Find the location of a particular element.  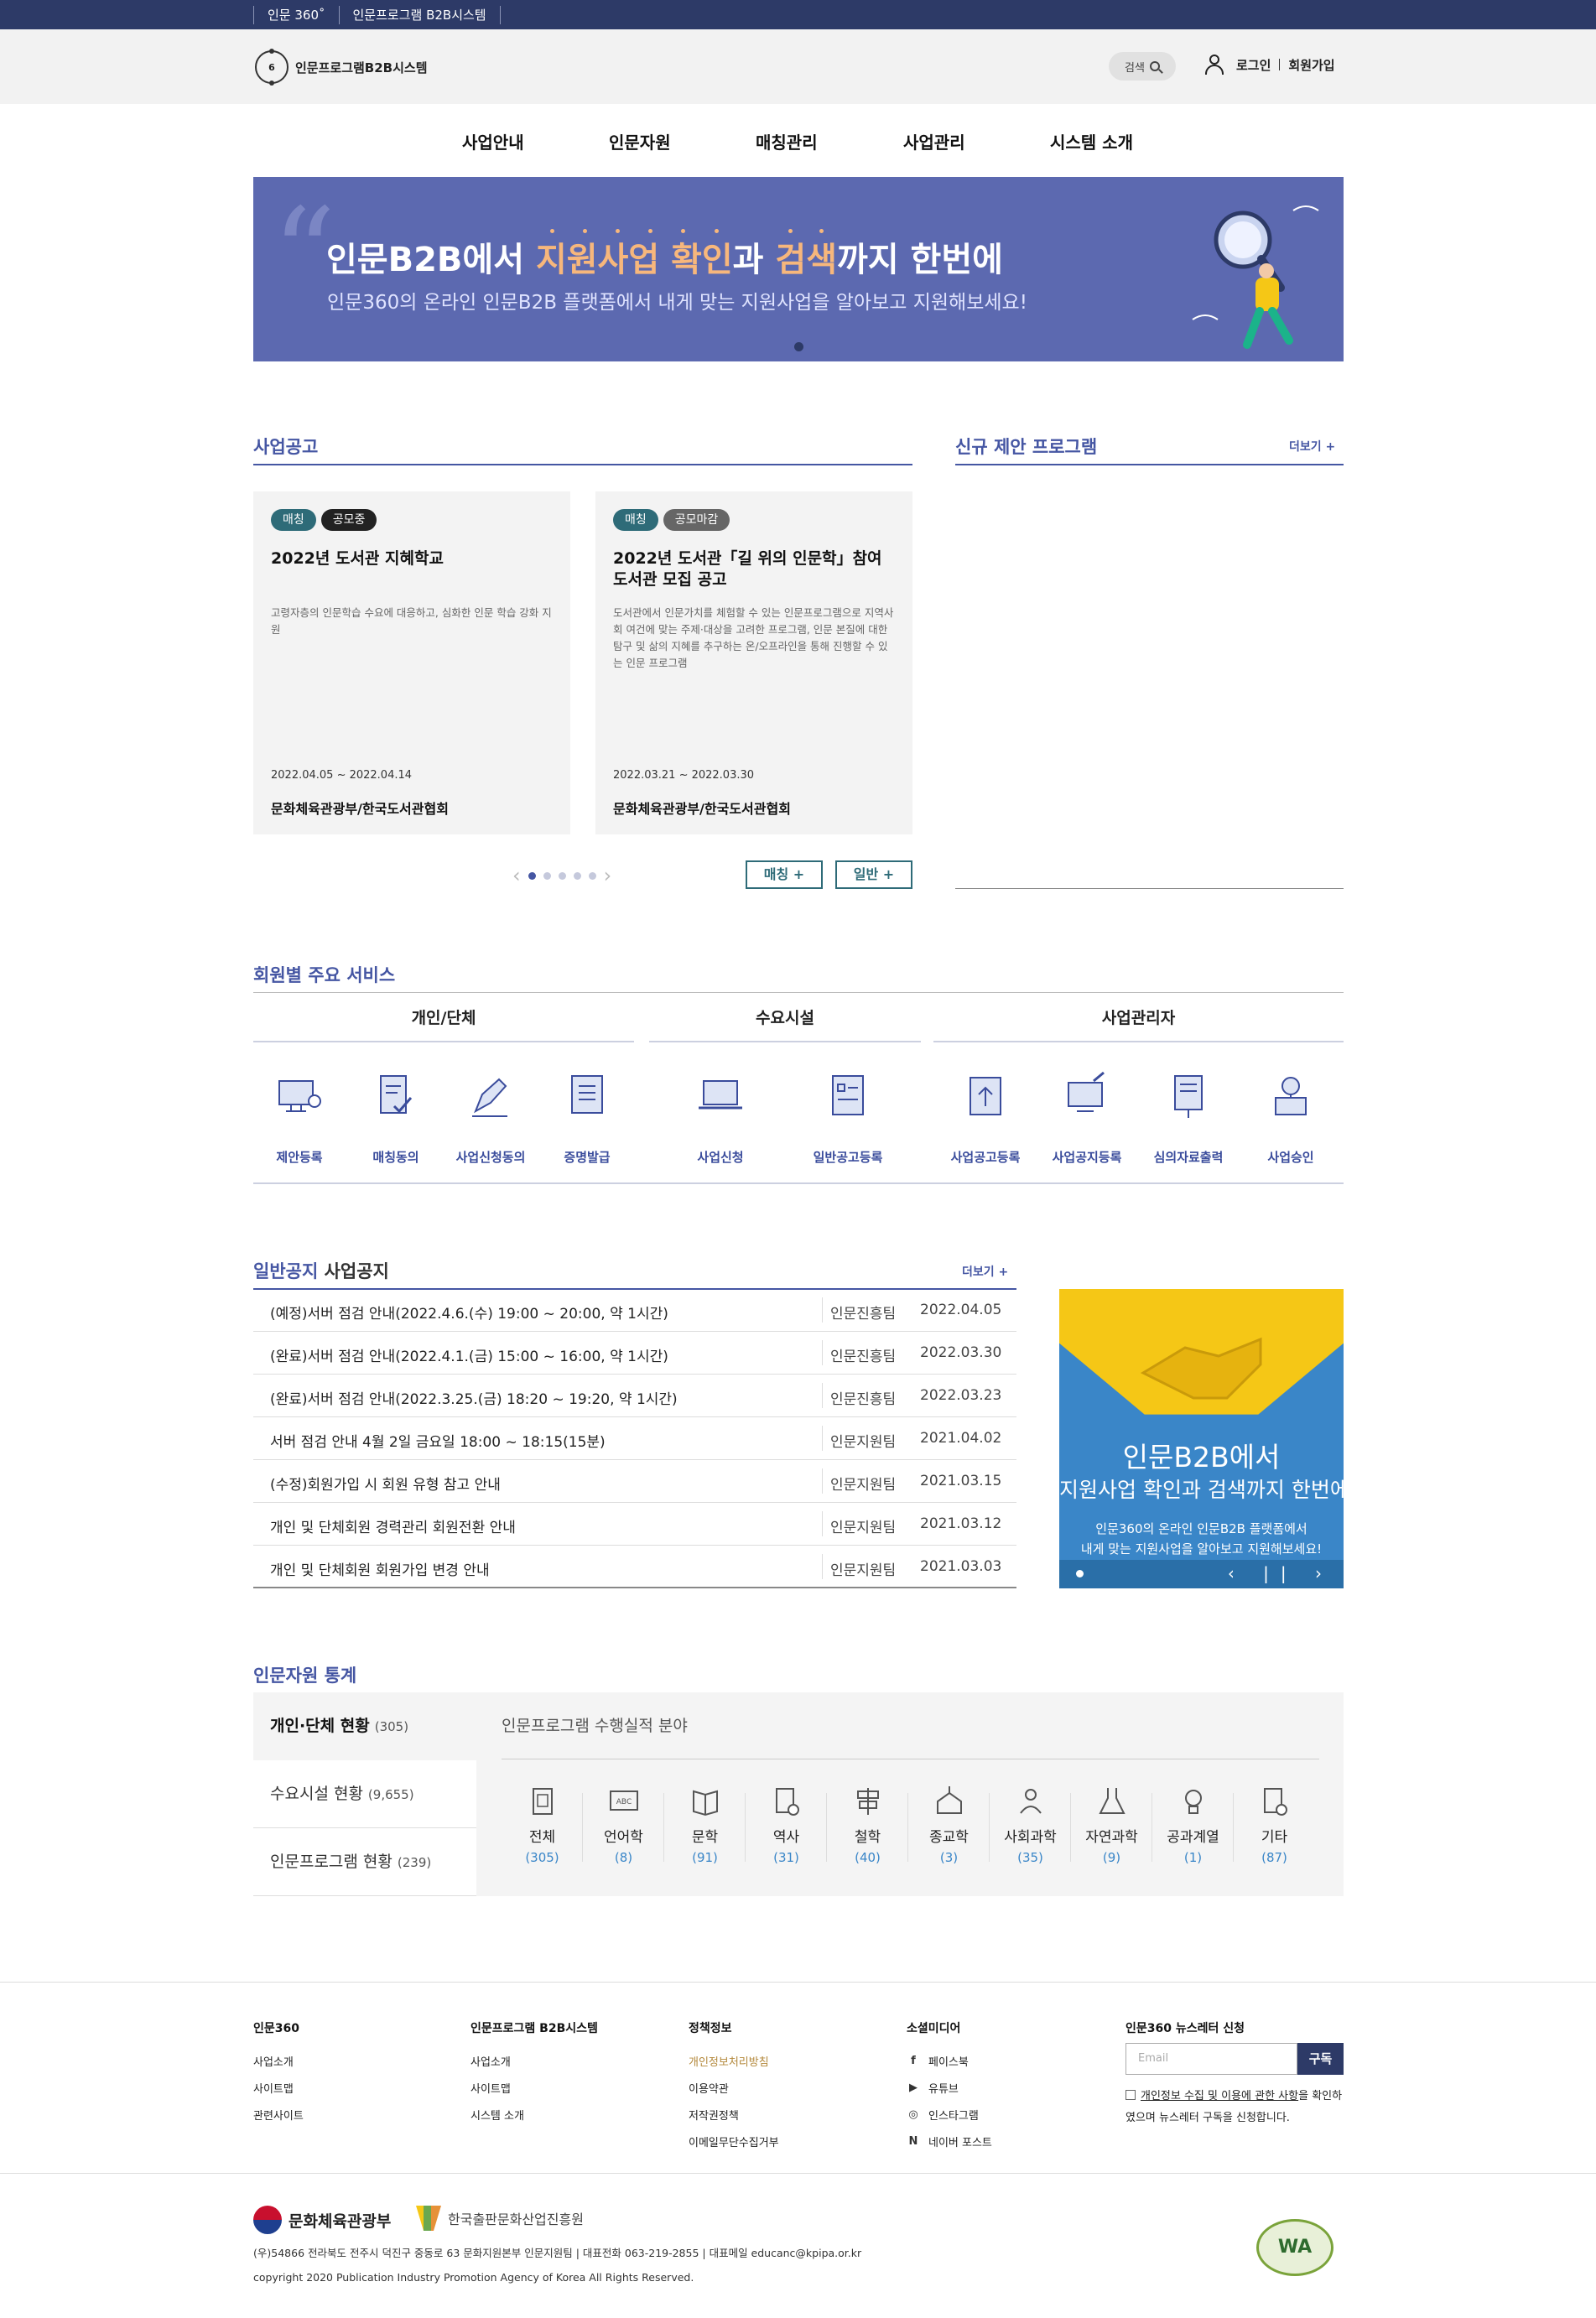

service-business-approve: 사업승인 is located at coordinates (1291, 1117).